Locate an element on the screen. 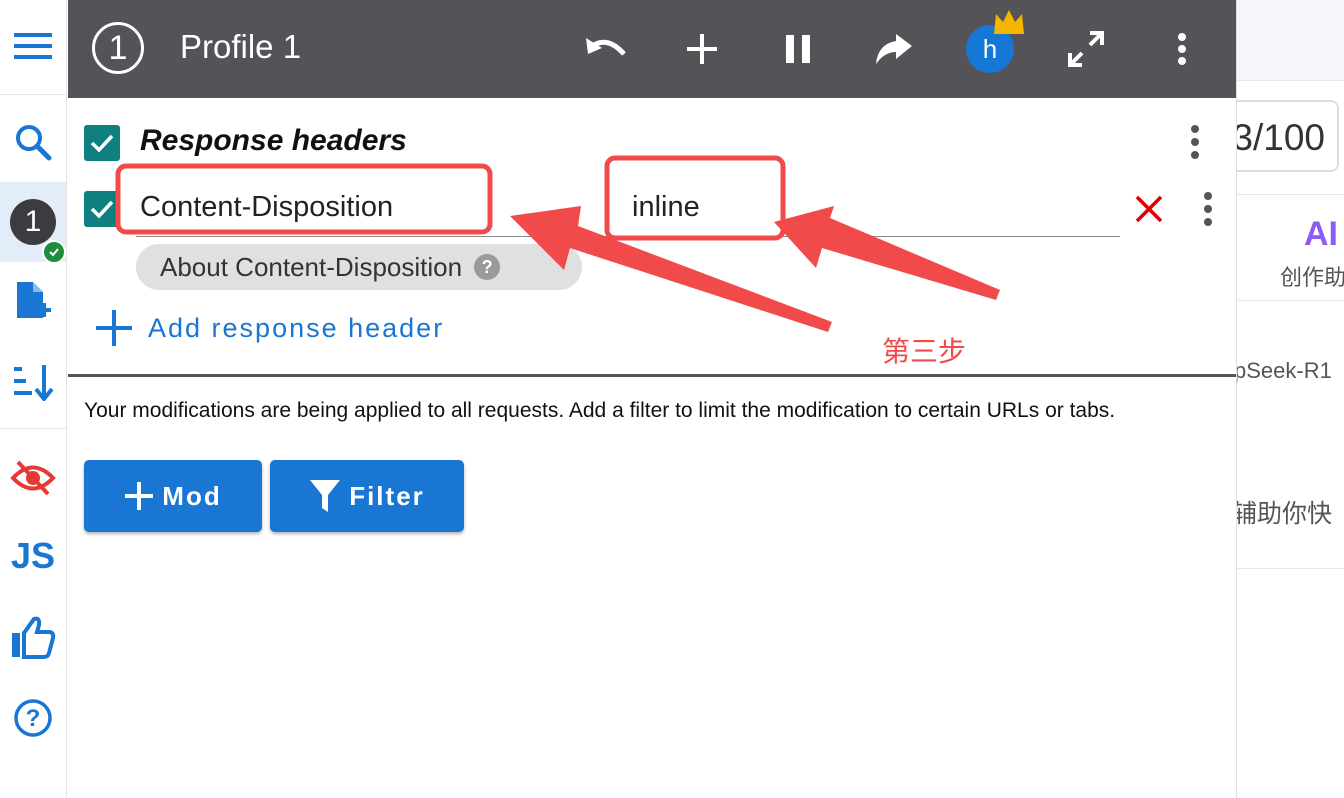 This screenshot has height=798, width=1344. thumbs-up-icon is located at coordinates (33, 637).